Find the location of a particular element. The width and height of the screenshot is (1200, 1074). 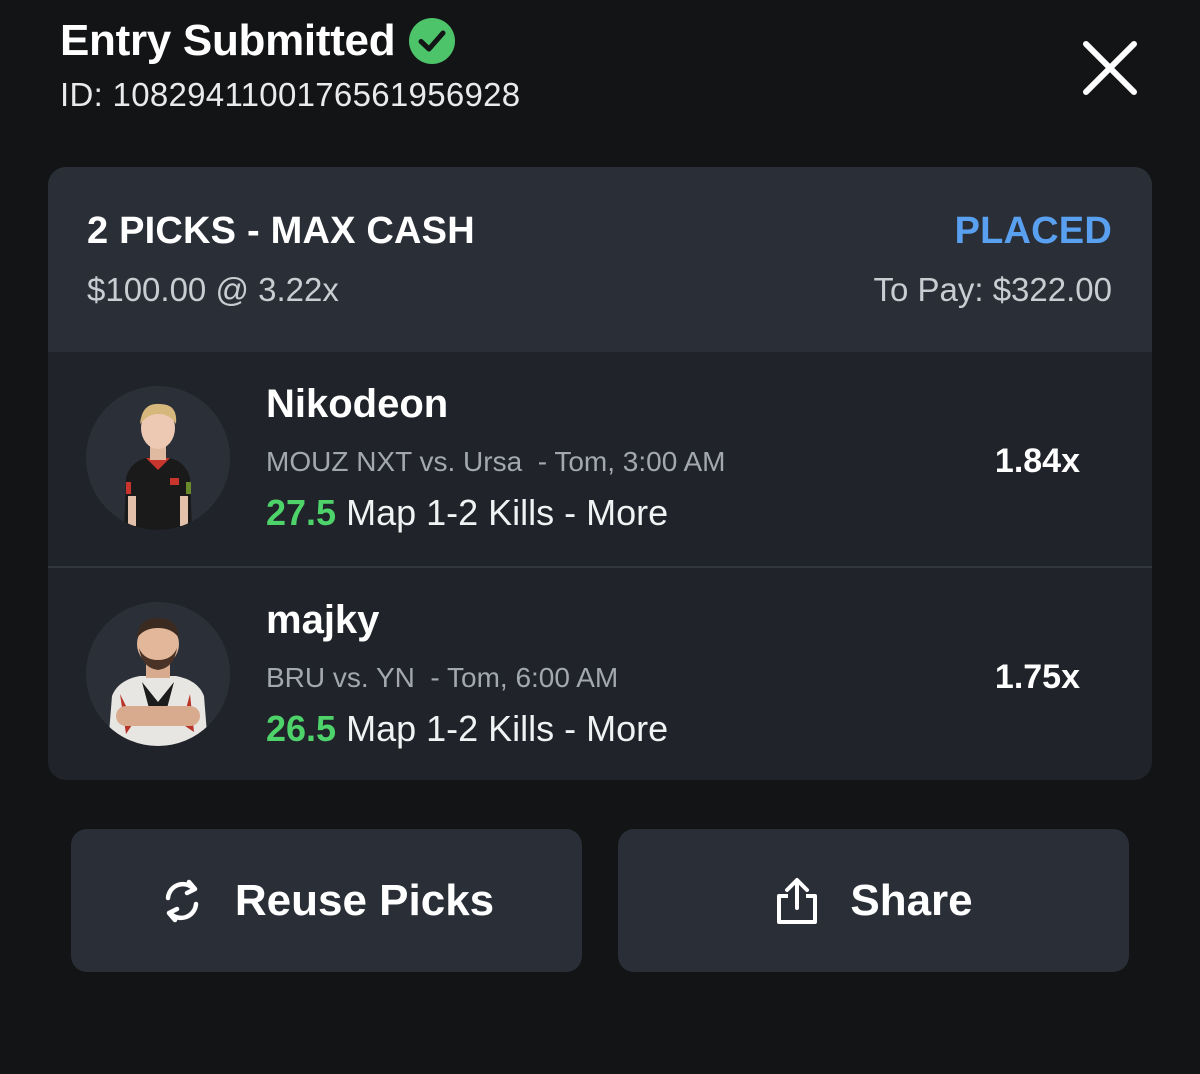

to-pay-amount: To Pay: $322.00 is located at coordinates (992, 289).